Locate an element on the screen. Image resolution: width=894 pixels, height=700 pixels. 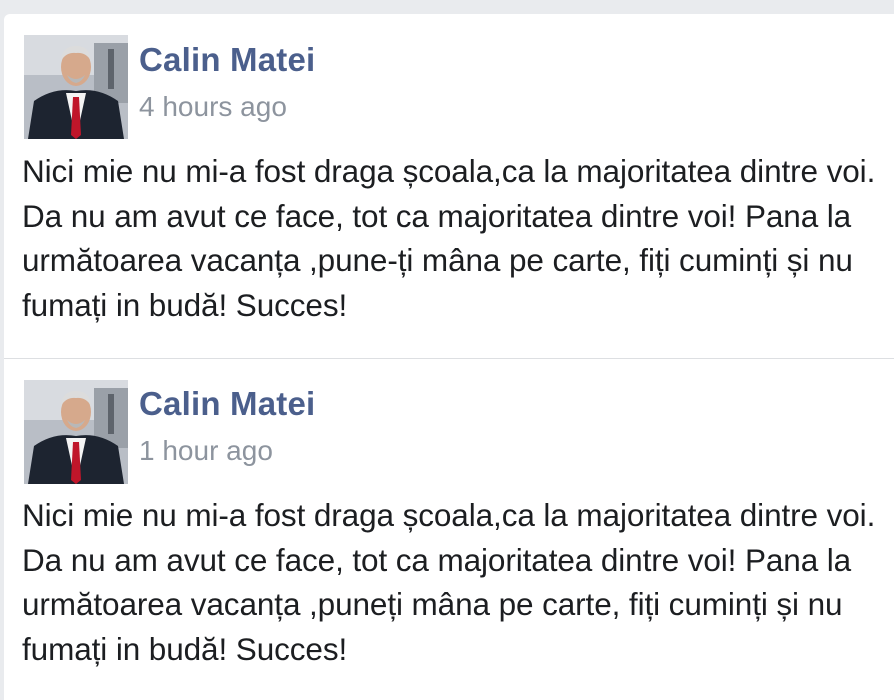
post-timestamp: 4 hours ago is located at coordinates (213, 107).